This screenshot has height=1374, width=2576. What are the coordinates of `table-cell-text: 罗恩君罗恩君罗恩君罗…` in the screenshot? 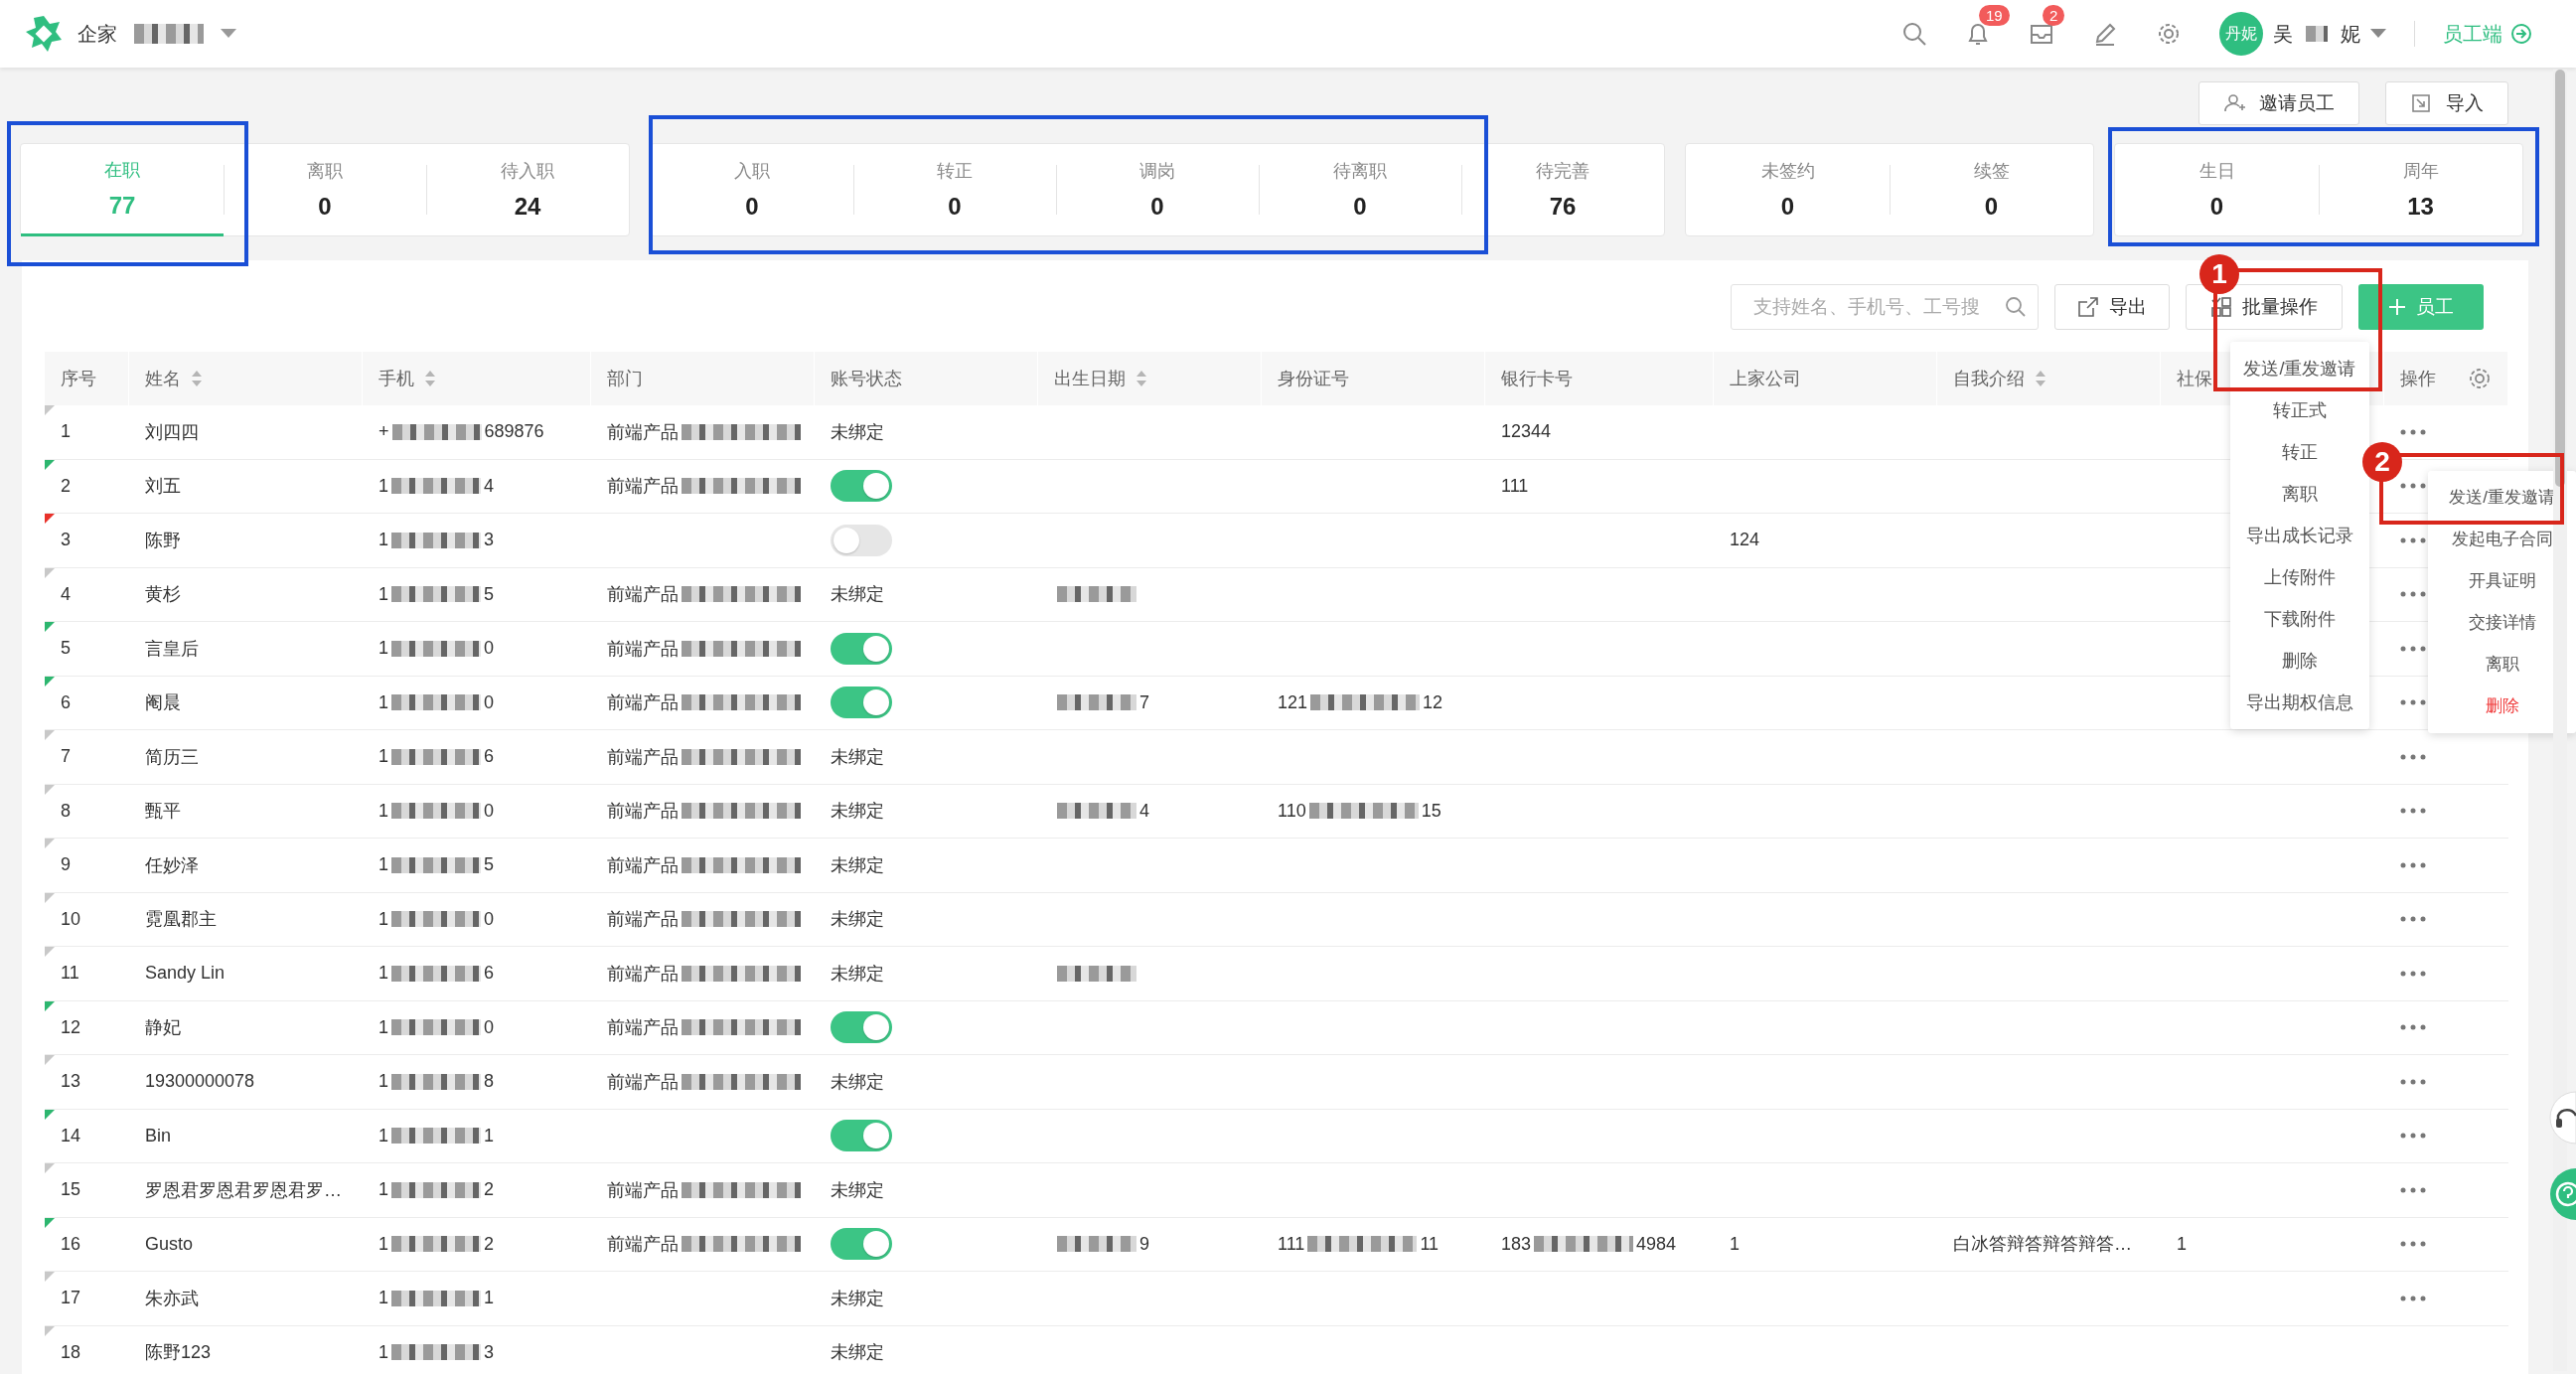 It's located at (243, 1190).